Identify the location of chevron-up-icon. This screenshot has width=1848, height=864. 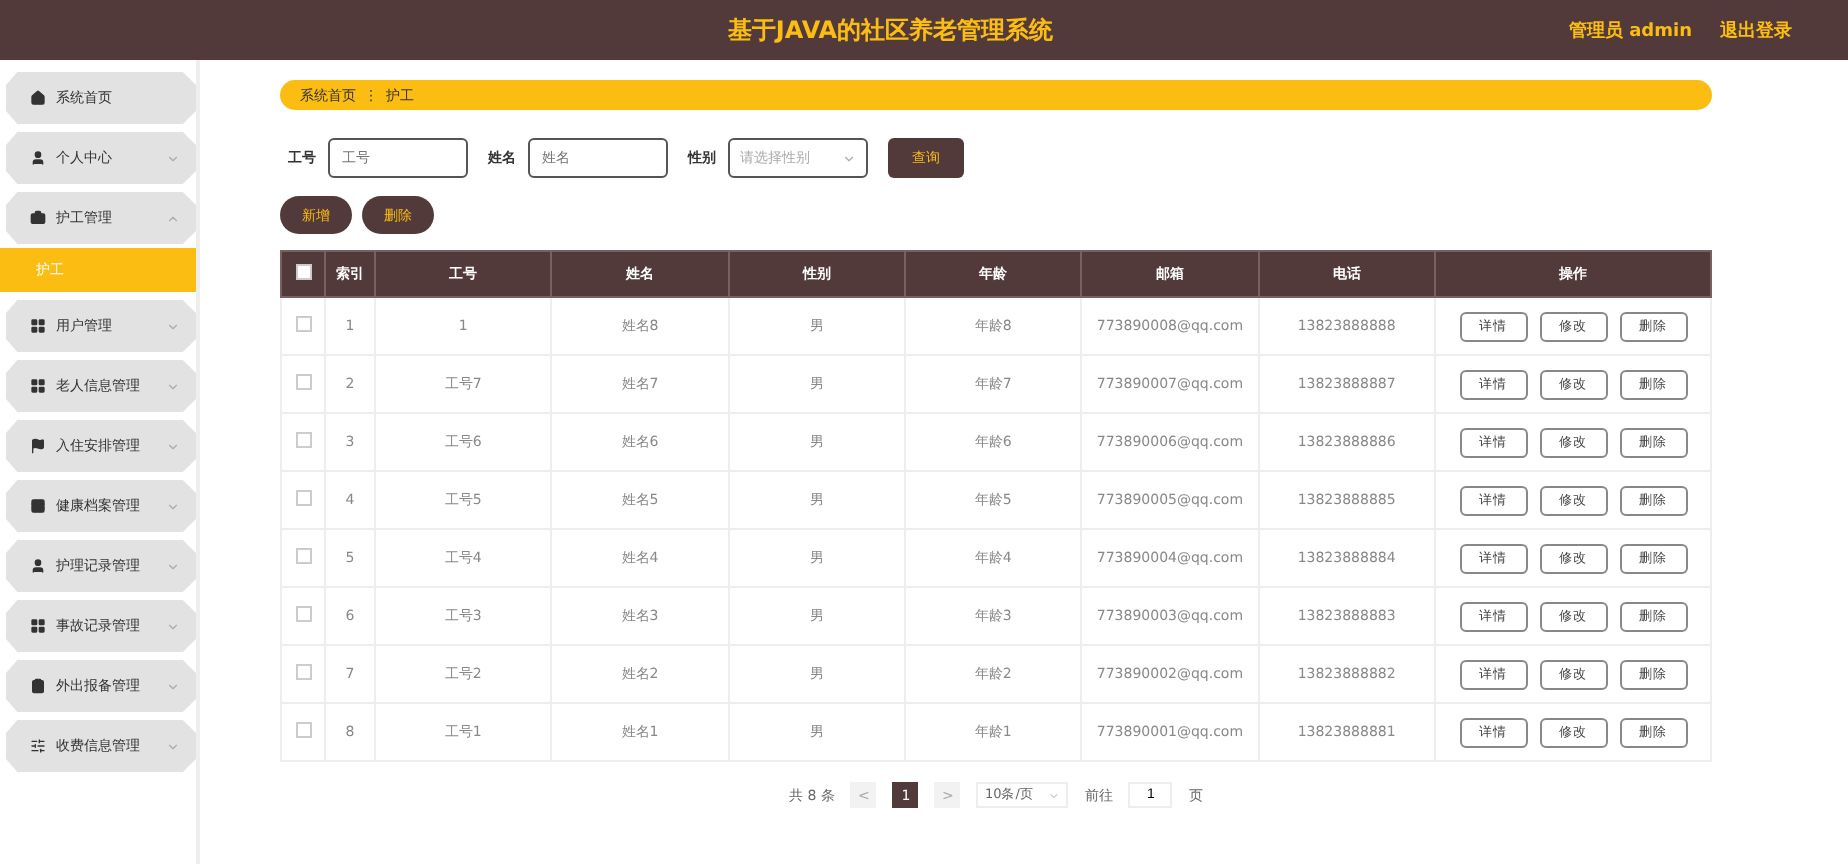
(173, 218).